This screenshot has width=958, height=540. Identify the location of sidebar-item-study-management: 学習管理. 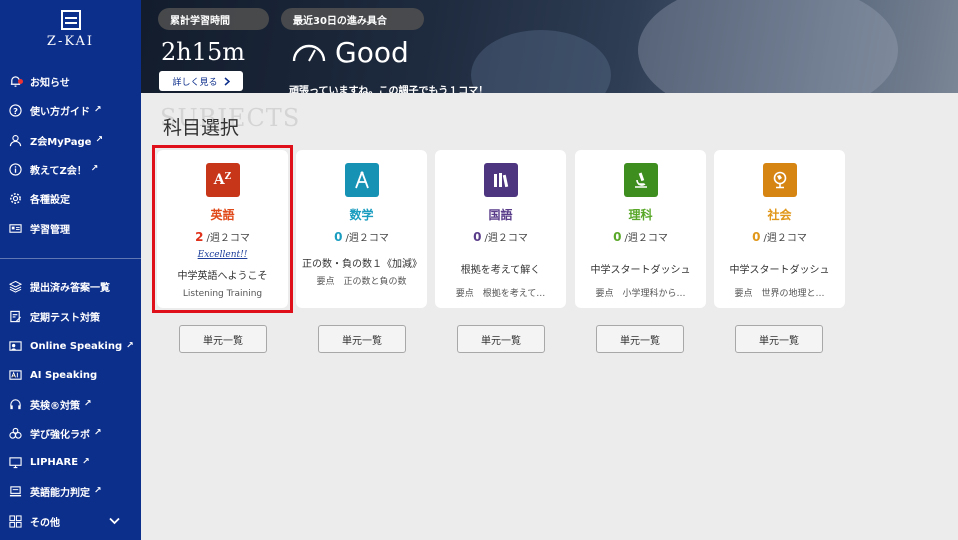
(71, 228).